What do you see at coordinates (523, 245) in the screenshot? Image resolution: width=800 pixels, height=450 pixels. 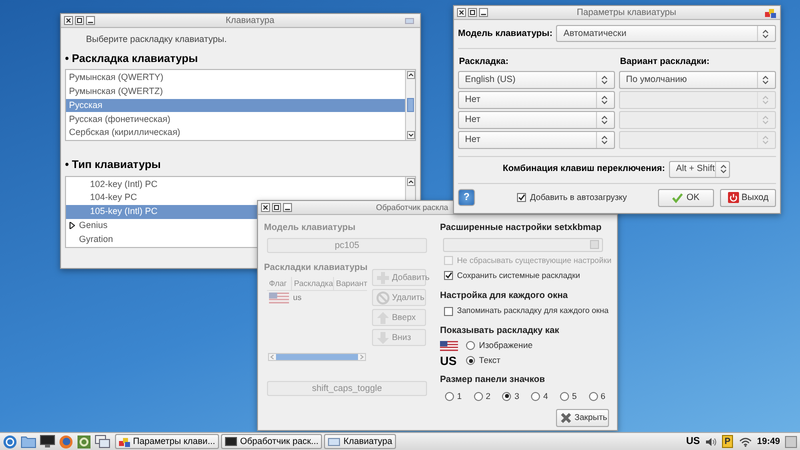 I see `input-field` at bounding box center [523, 245].